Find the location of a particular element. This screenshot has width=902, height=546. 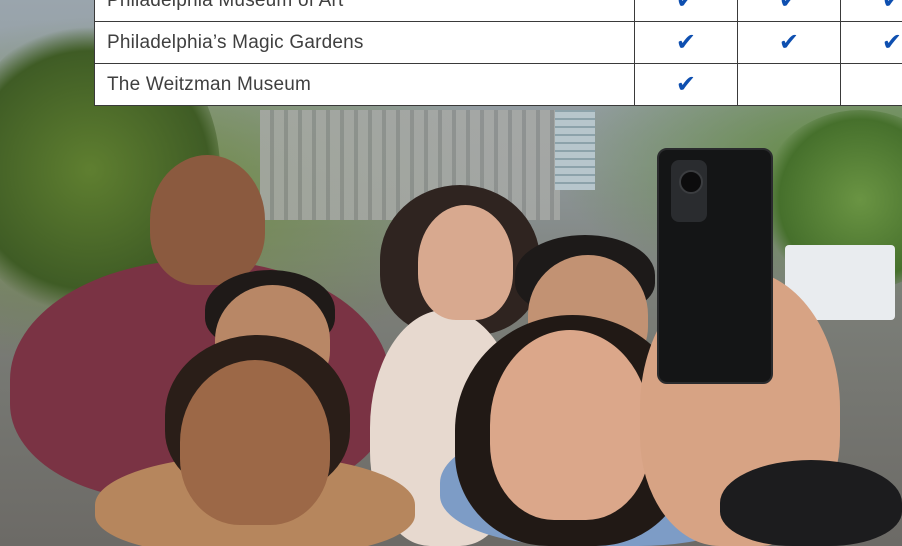

attraction-name: Philadelphia’s Magic Gardens is located at coordinates (364, 42).